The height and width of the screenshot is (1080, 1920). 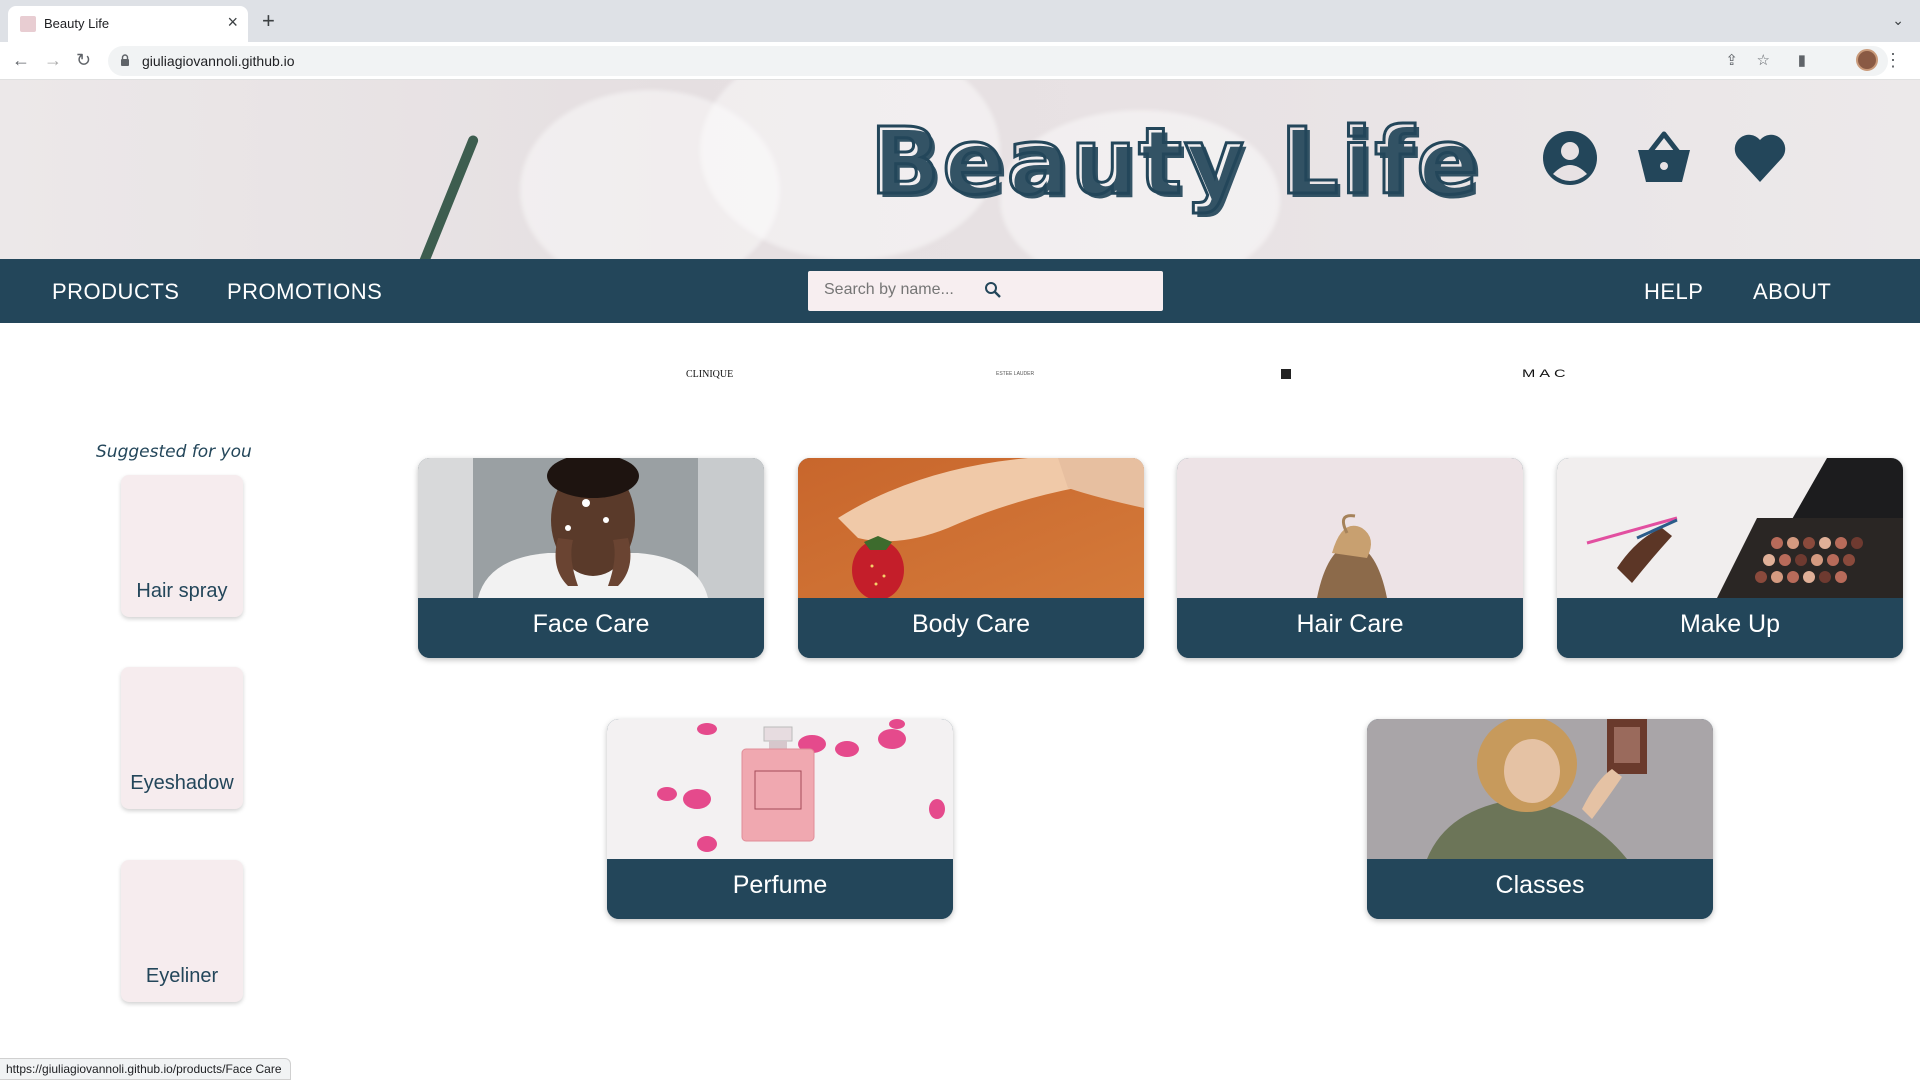 I want to click on hair-care-image, so click(x=1350, y=528).